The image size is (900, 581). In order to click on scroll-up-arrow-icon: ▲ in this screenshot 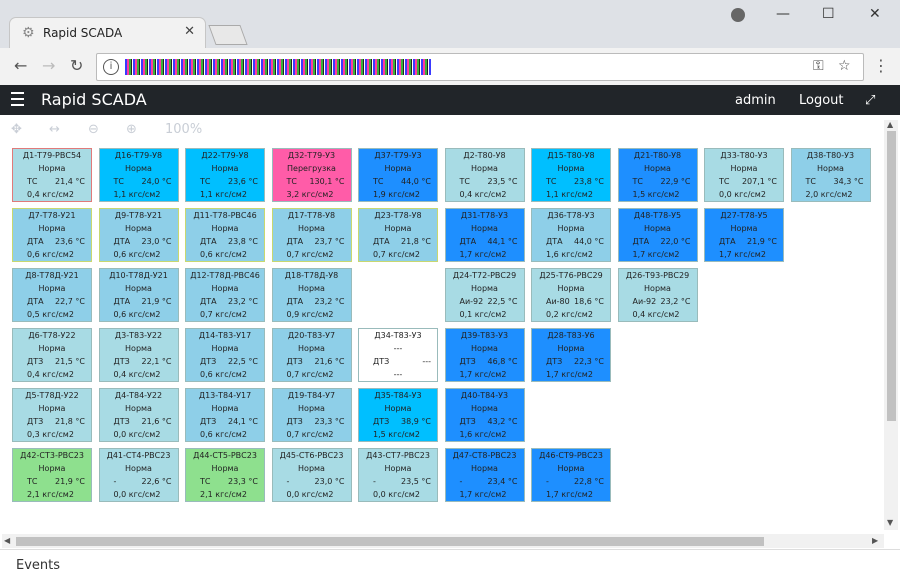, I will do `click(890, 124)`.